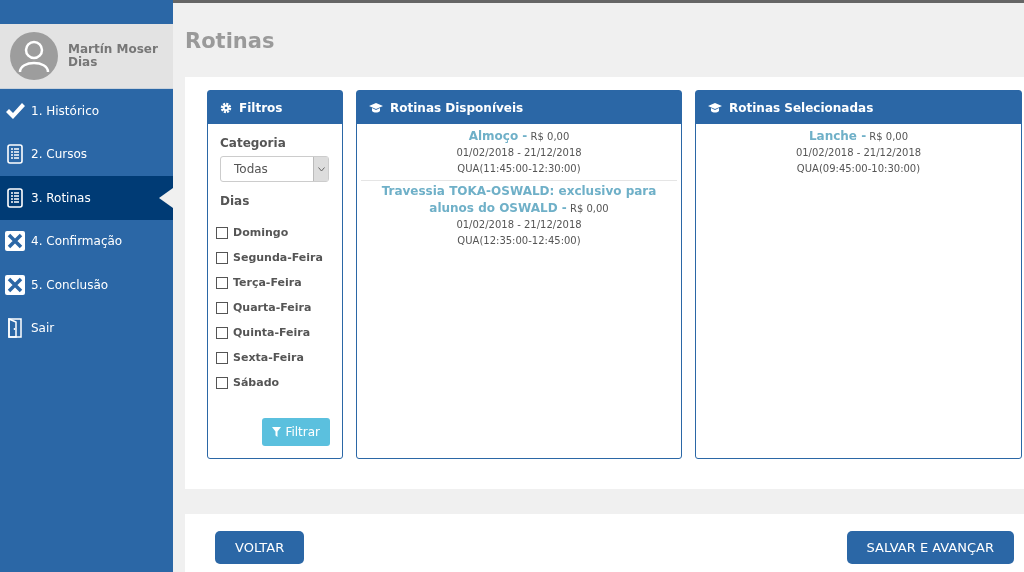 This screenshot has width=1024, height=572. What do you see at coordinates (226, 107) in the screenshot?
I see `settings-icon` at bounding box center [226, 107].